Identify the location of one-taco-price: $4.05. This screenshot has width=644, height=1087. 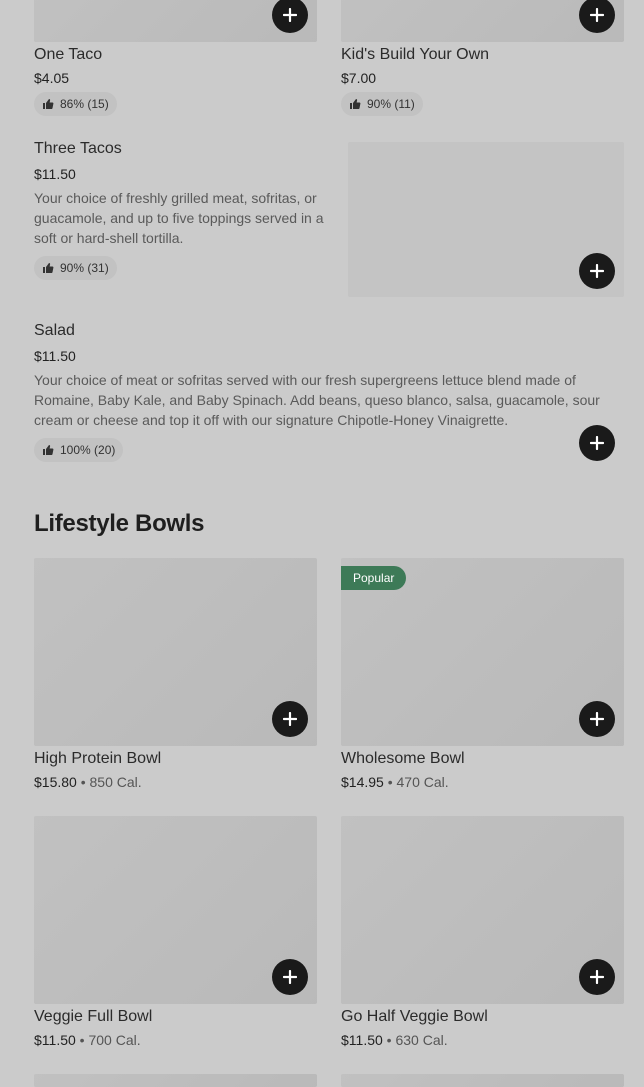
(52, 78).